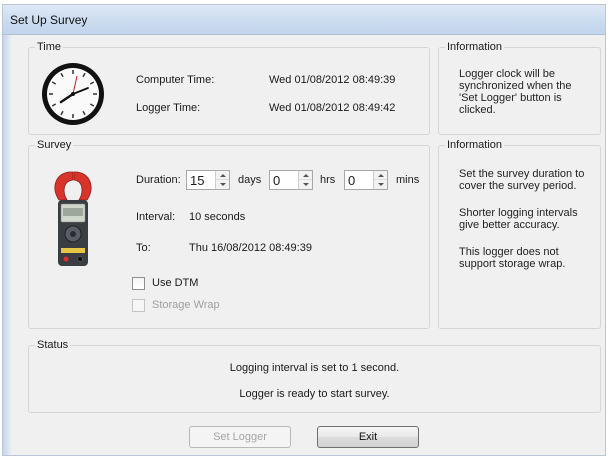  What do you see at coordinates (518, 213) in the screenshot?
I see `survey-info-line: Shorter logging intervals` at bounding box center [518, 213].